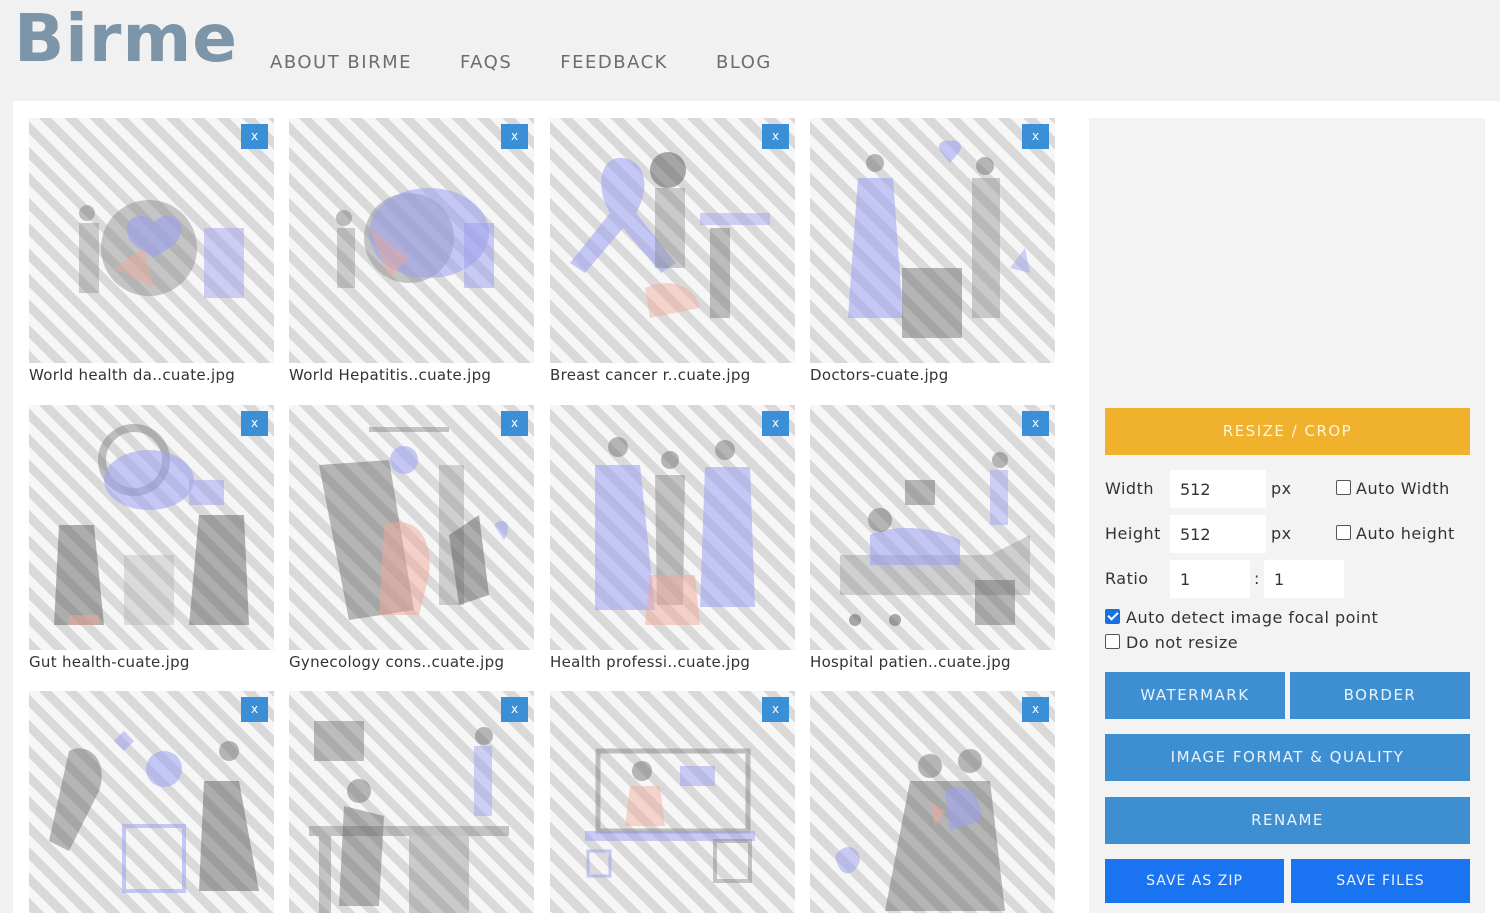 This screenshot has width=1500, height=913. Describe the element at coordinates (1403, 488) in the screenshot. I see `auto-width-label: Auto Width` at that location.